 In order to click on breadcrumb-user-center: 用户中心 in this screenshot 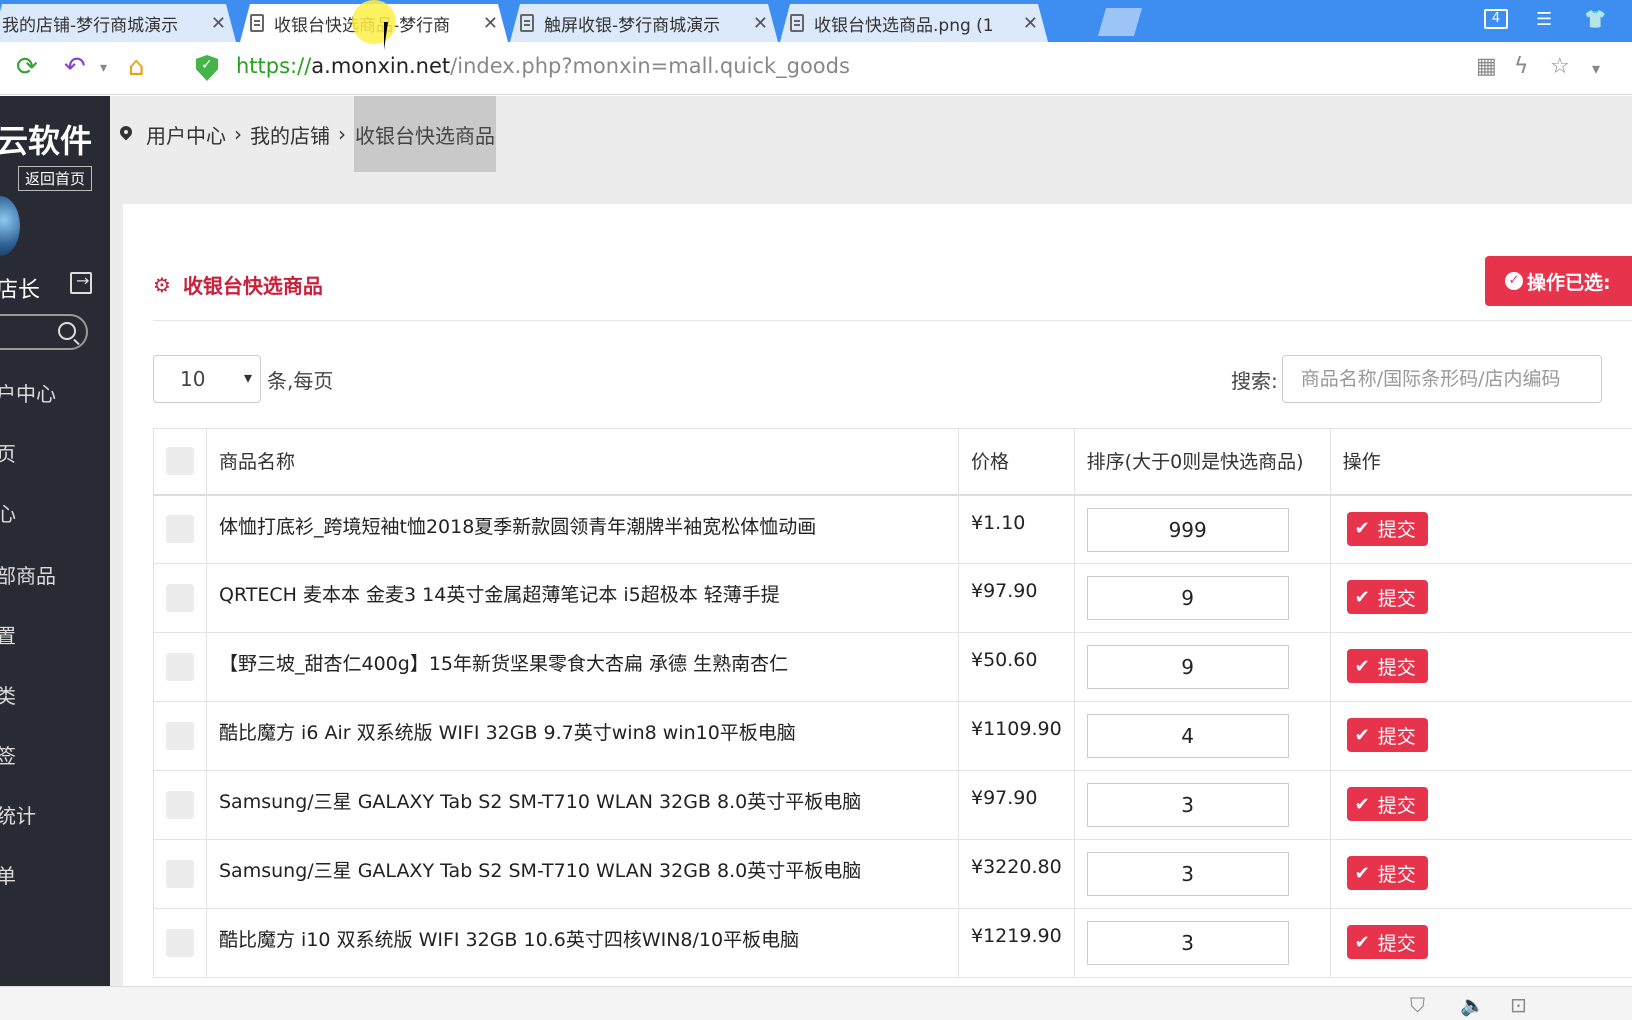, I will do `click(186, 134)`.